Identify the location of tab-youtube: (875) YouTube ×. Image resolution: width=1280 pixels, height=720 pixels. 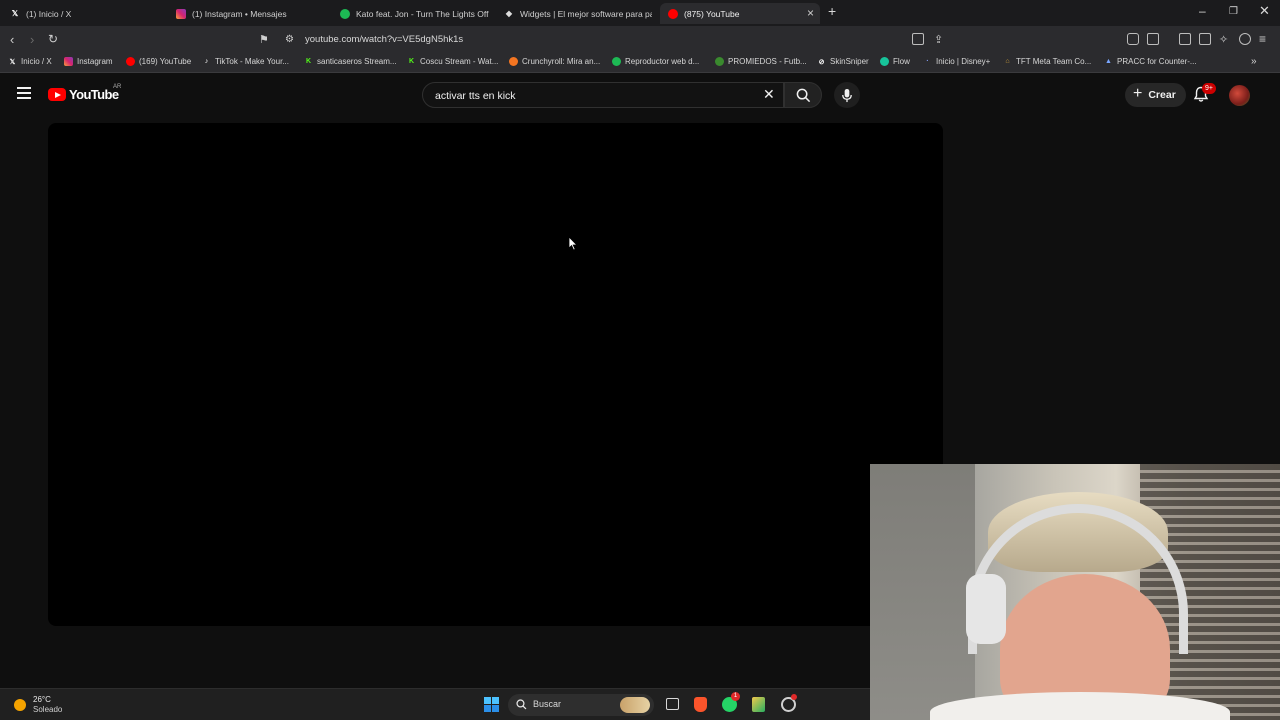
(740, 13).